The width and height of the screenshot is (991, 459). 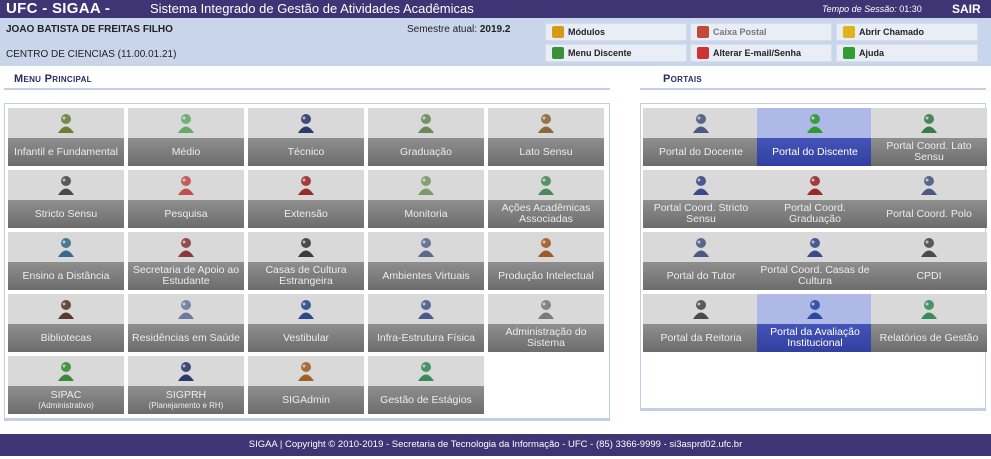 What do you see at coordinates (306, 247) in the screenshot?
I see `culture-icon` at bounding box center [306, 247].